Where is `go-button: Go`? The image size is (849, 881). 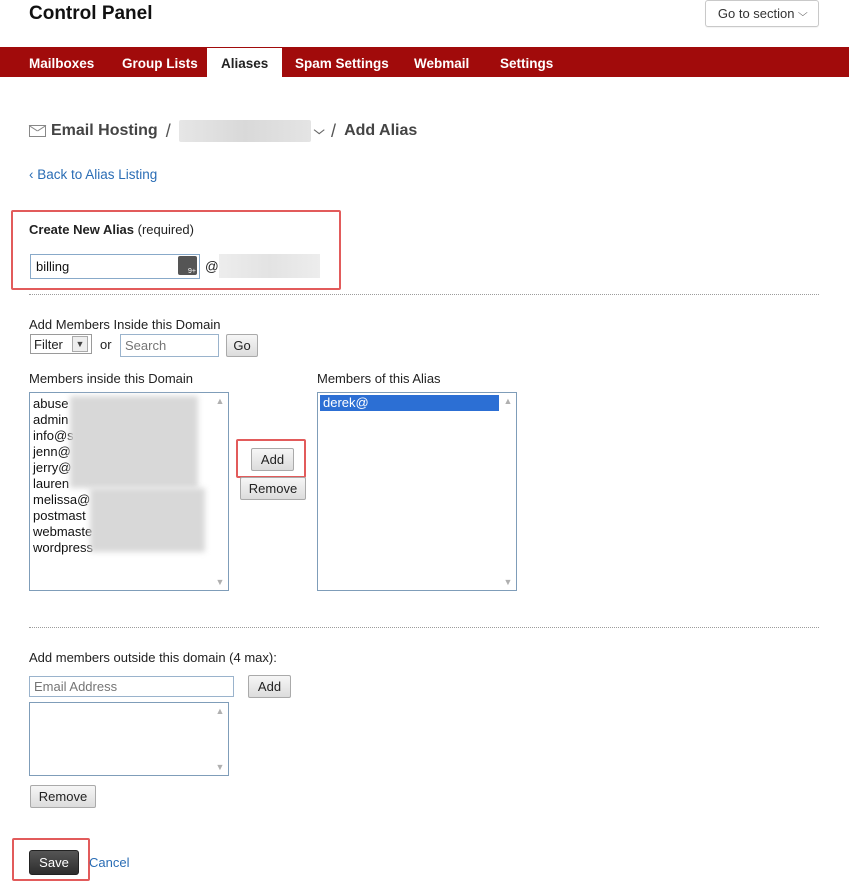
go-button: Go is located at coordinates (242, 345).